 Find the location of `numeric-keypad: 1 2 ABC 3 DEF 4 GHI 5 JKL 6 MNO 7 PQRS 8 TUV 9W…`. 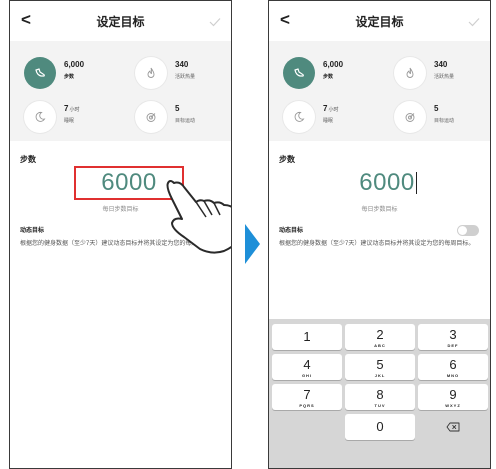

numeric-keypad: 1 2 ABC 3 DEF 4 GHI 5 JKL 6 MNO 7 PQRS 8 TUV 9W… is located at coordinates (379, 393).